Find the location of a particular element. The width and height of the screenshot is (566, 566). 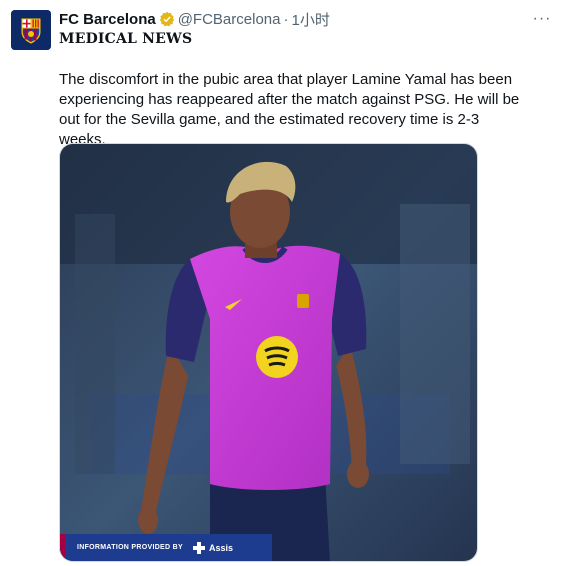

sponsor-accent-bar is located at coordinates (62, 547).